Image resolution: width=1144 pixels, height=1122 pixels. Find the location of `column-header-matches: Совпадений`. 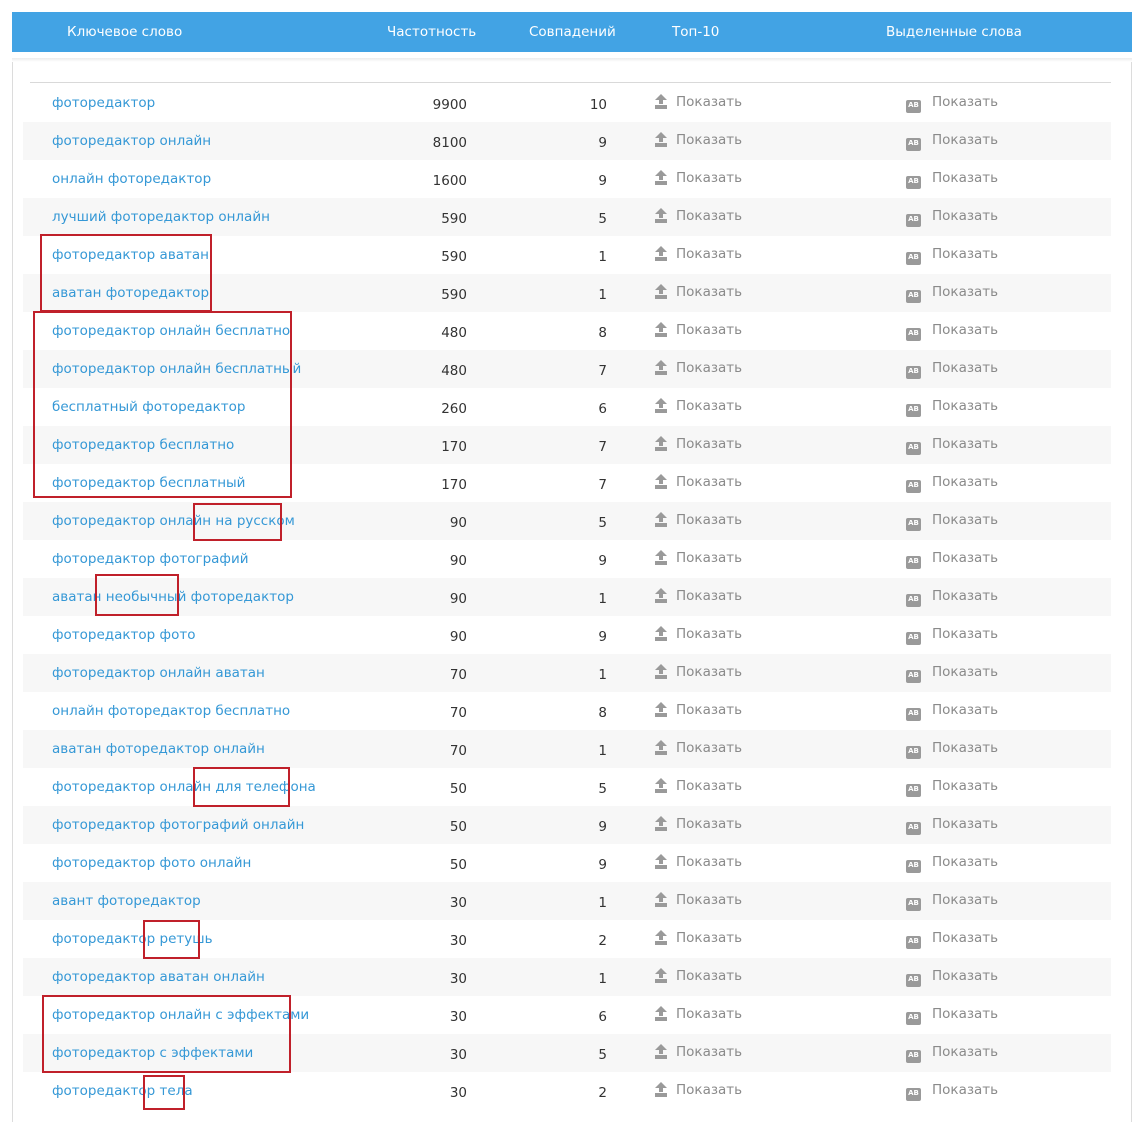

column-header-matches: Совпадений is located at coordinates (572, 32).